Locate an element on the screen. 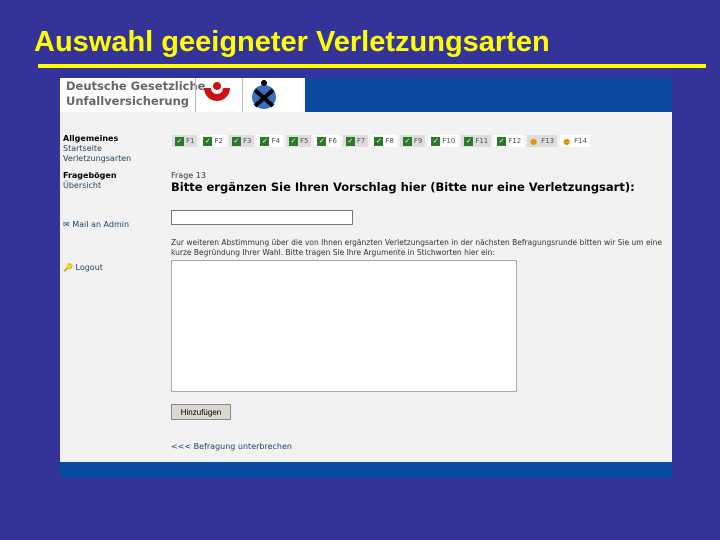 This screenshot has width=720, height=540. sidebar-item-label: Mail an Admin is located at coordinates (101, 224).